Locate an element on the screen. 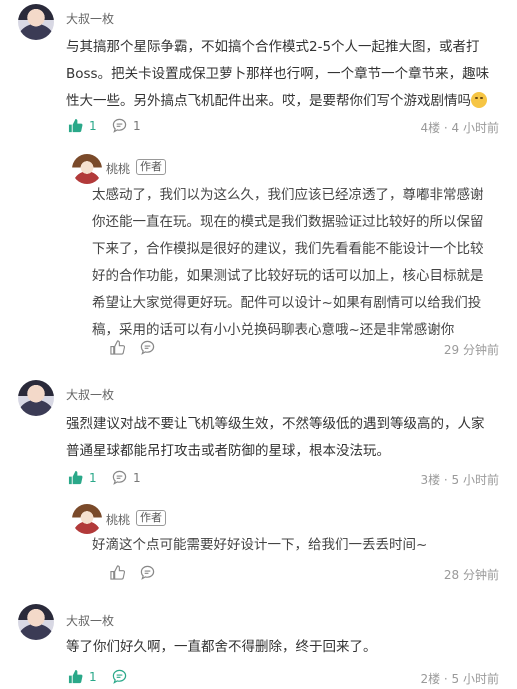  reply-line: 下来了，合作模拟是很好的建议，我们先看看能不能设计一个比较 is located at coordinates (288, 249).